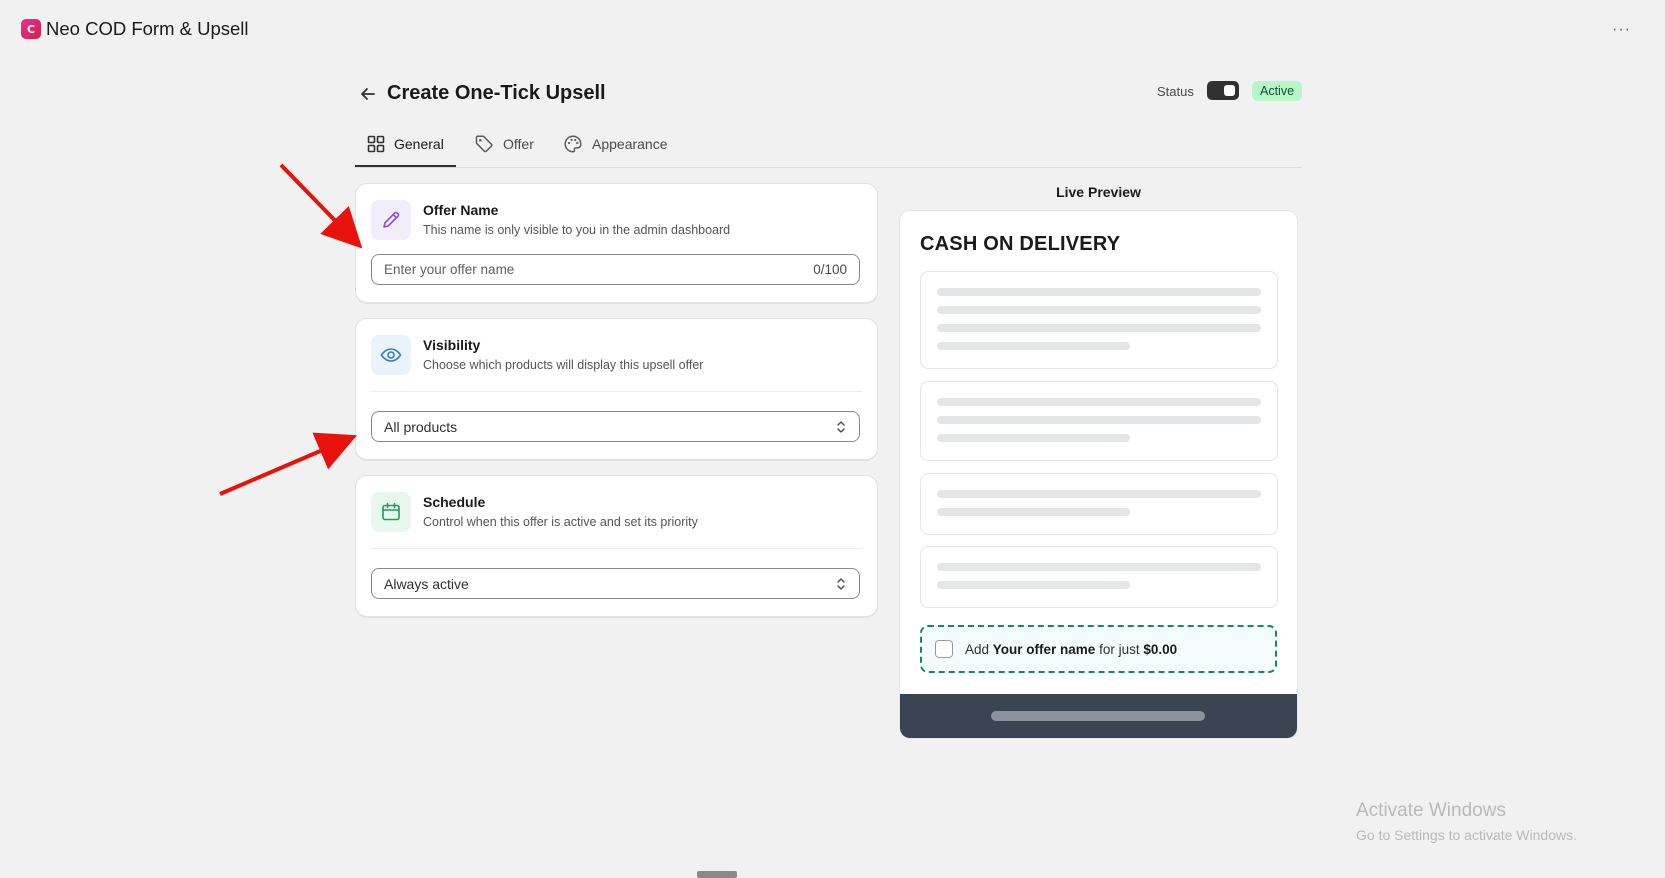 Image resolution: width=1665 pixels, height=878 pixels. I want to click on offer-prefix: Add, so click(977, 649).